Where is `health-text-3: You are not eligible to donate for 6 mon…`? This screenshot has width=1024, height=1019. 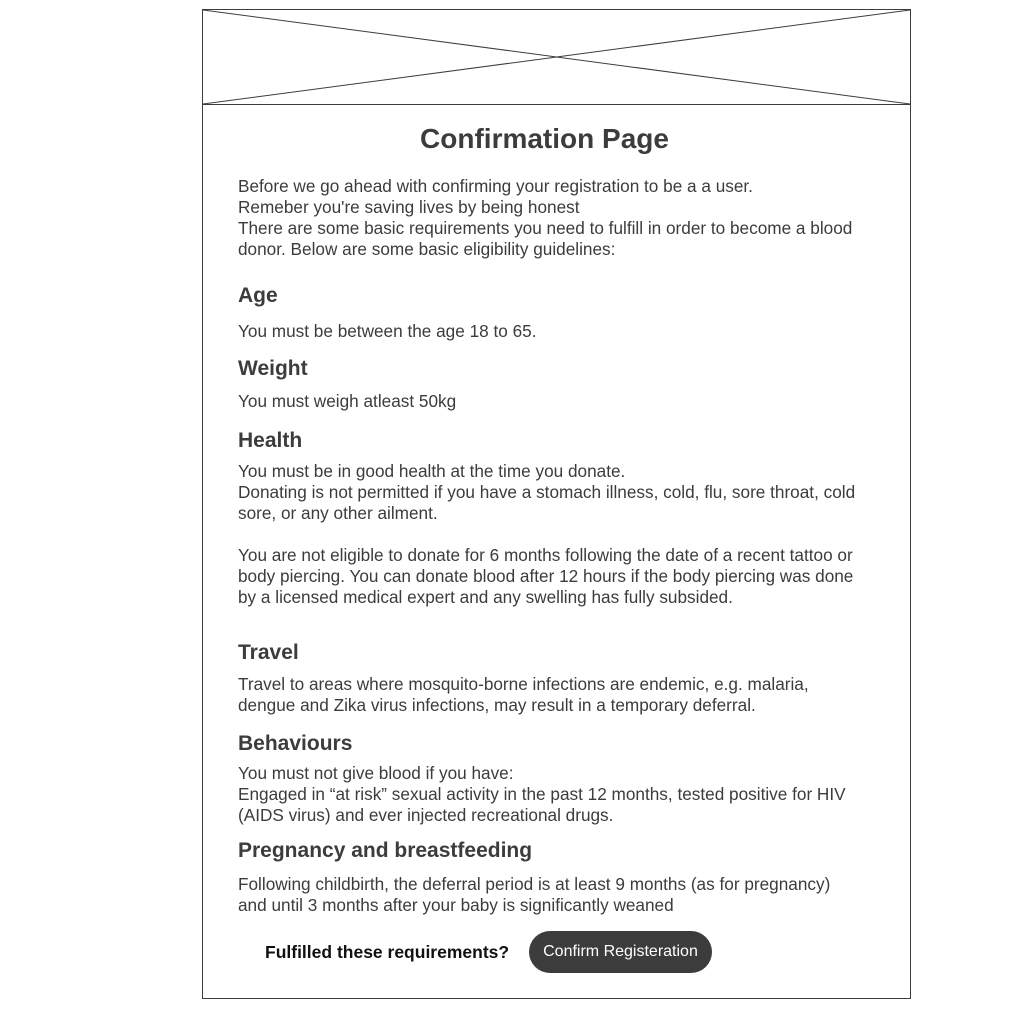
health-text-3: You are not eligible to donate for 6 mon… is located at coordinates (546, 576).